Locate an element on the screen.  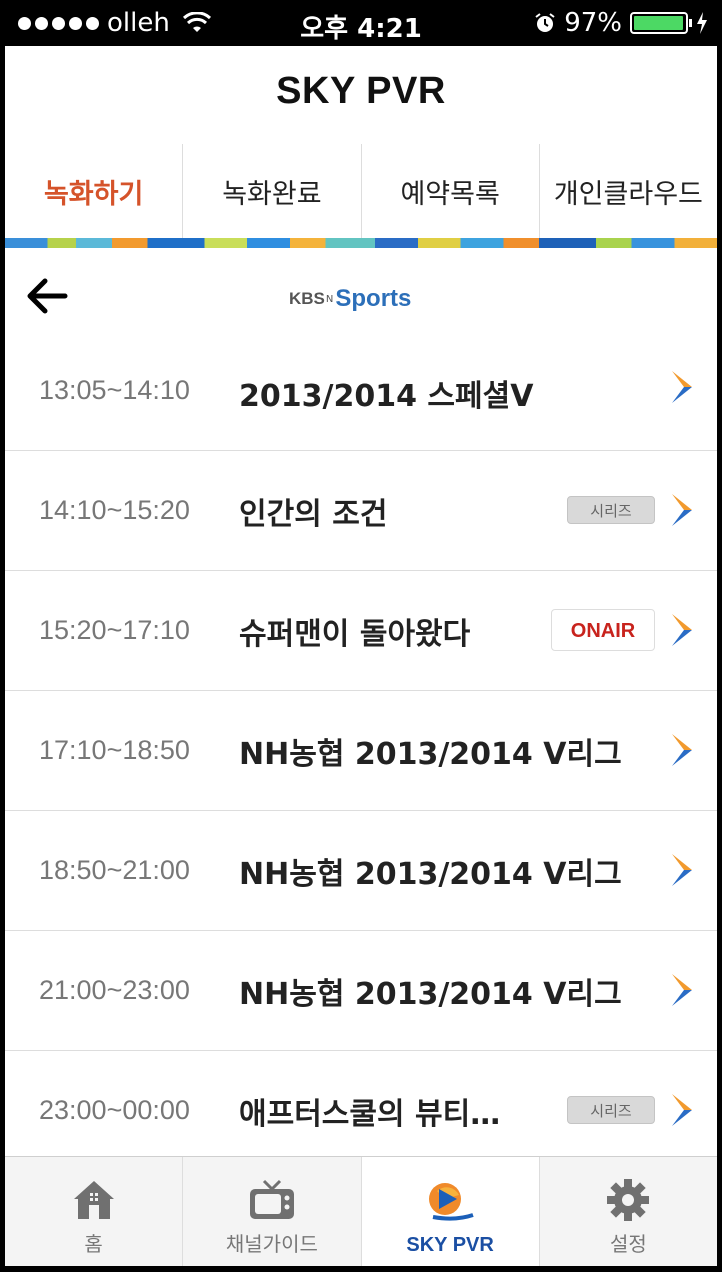
program-time: 14:10~15:20 is located at coordinates (114, 510).